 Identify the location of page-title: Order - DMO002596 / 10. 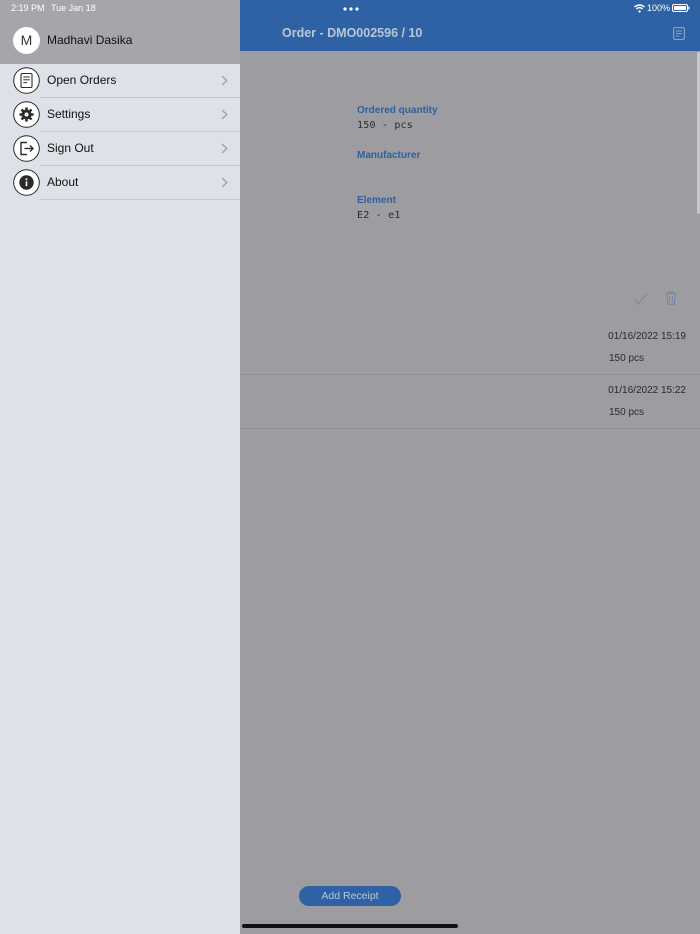
(352, 33).